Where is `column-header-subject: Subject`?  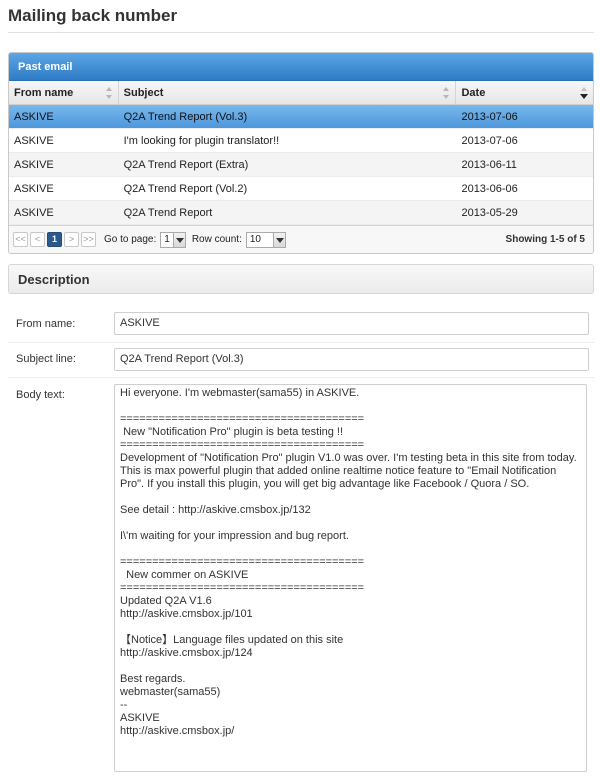
column-header-subject: Subject is located at coordinates (288, 93).